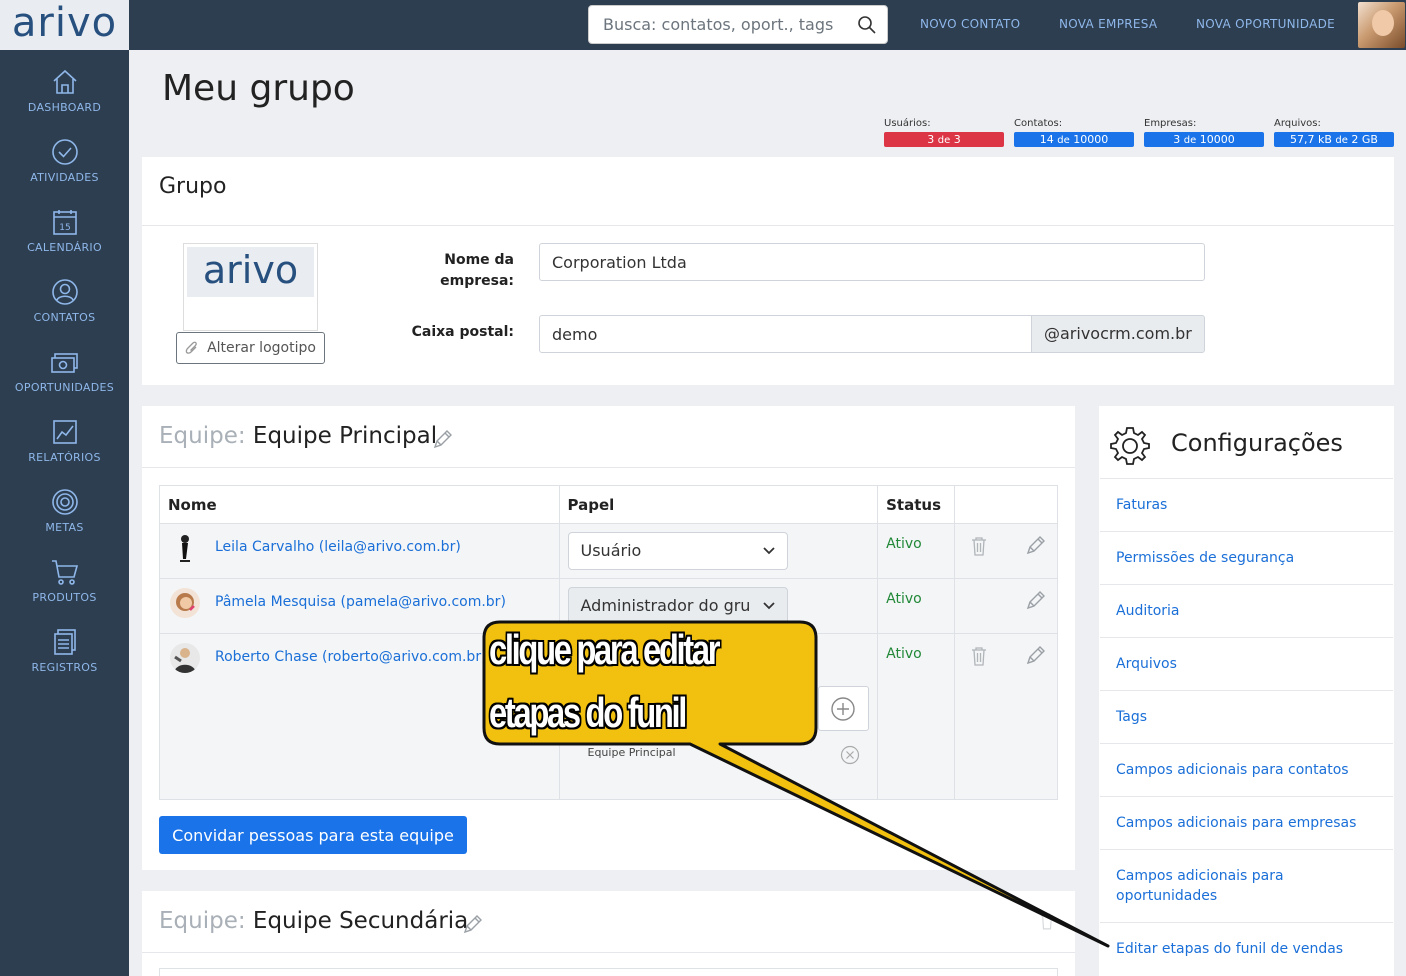  Describe the element at coordinates (1265, 24) in the screenshot. I see `new-opportunity-link: NOVA OPORTUNIDADE` at that location.